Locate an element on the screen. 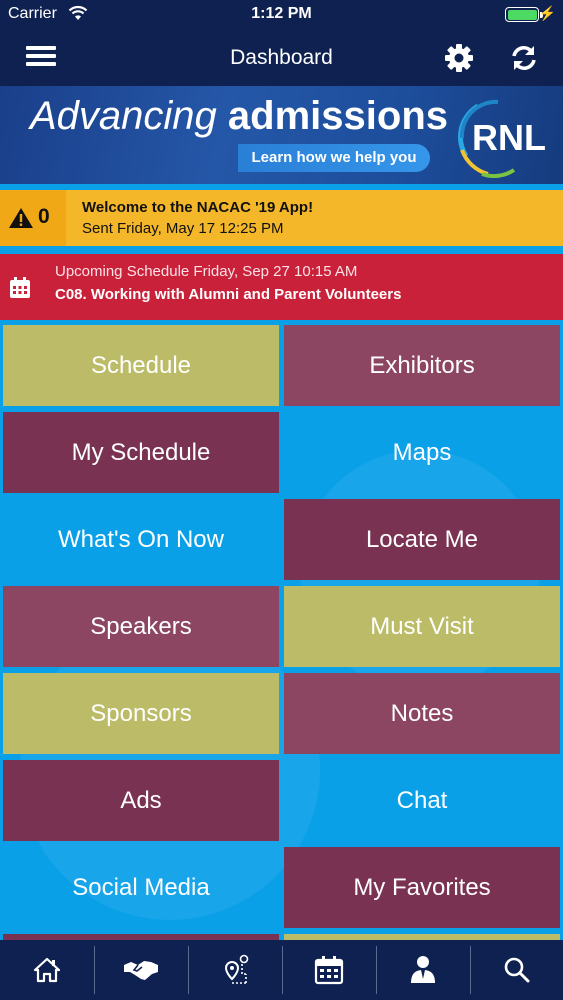 This screenshot has width=563, height=1000. tab-maps is located at coordinates (235, 970).